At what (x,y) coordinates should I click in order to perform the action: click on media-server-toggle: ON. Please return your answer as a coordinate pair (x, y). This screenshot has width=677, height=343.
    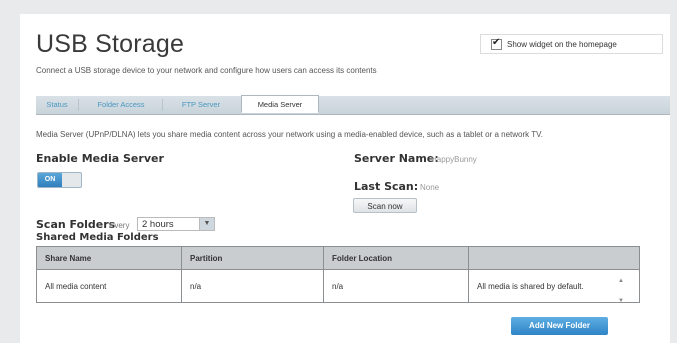
    Looking at the image, I should click on (59, 180).